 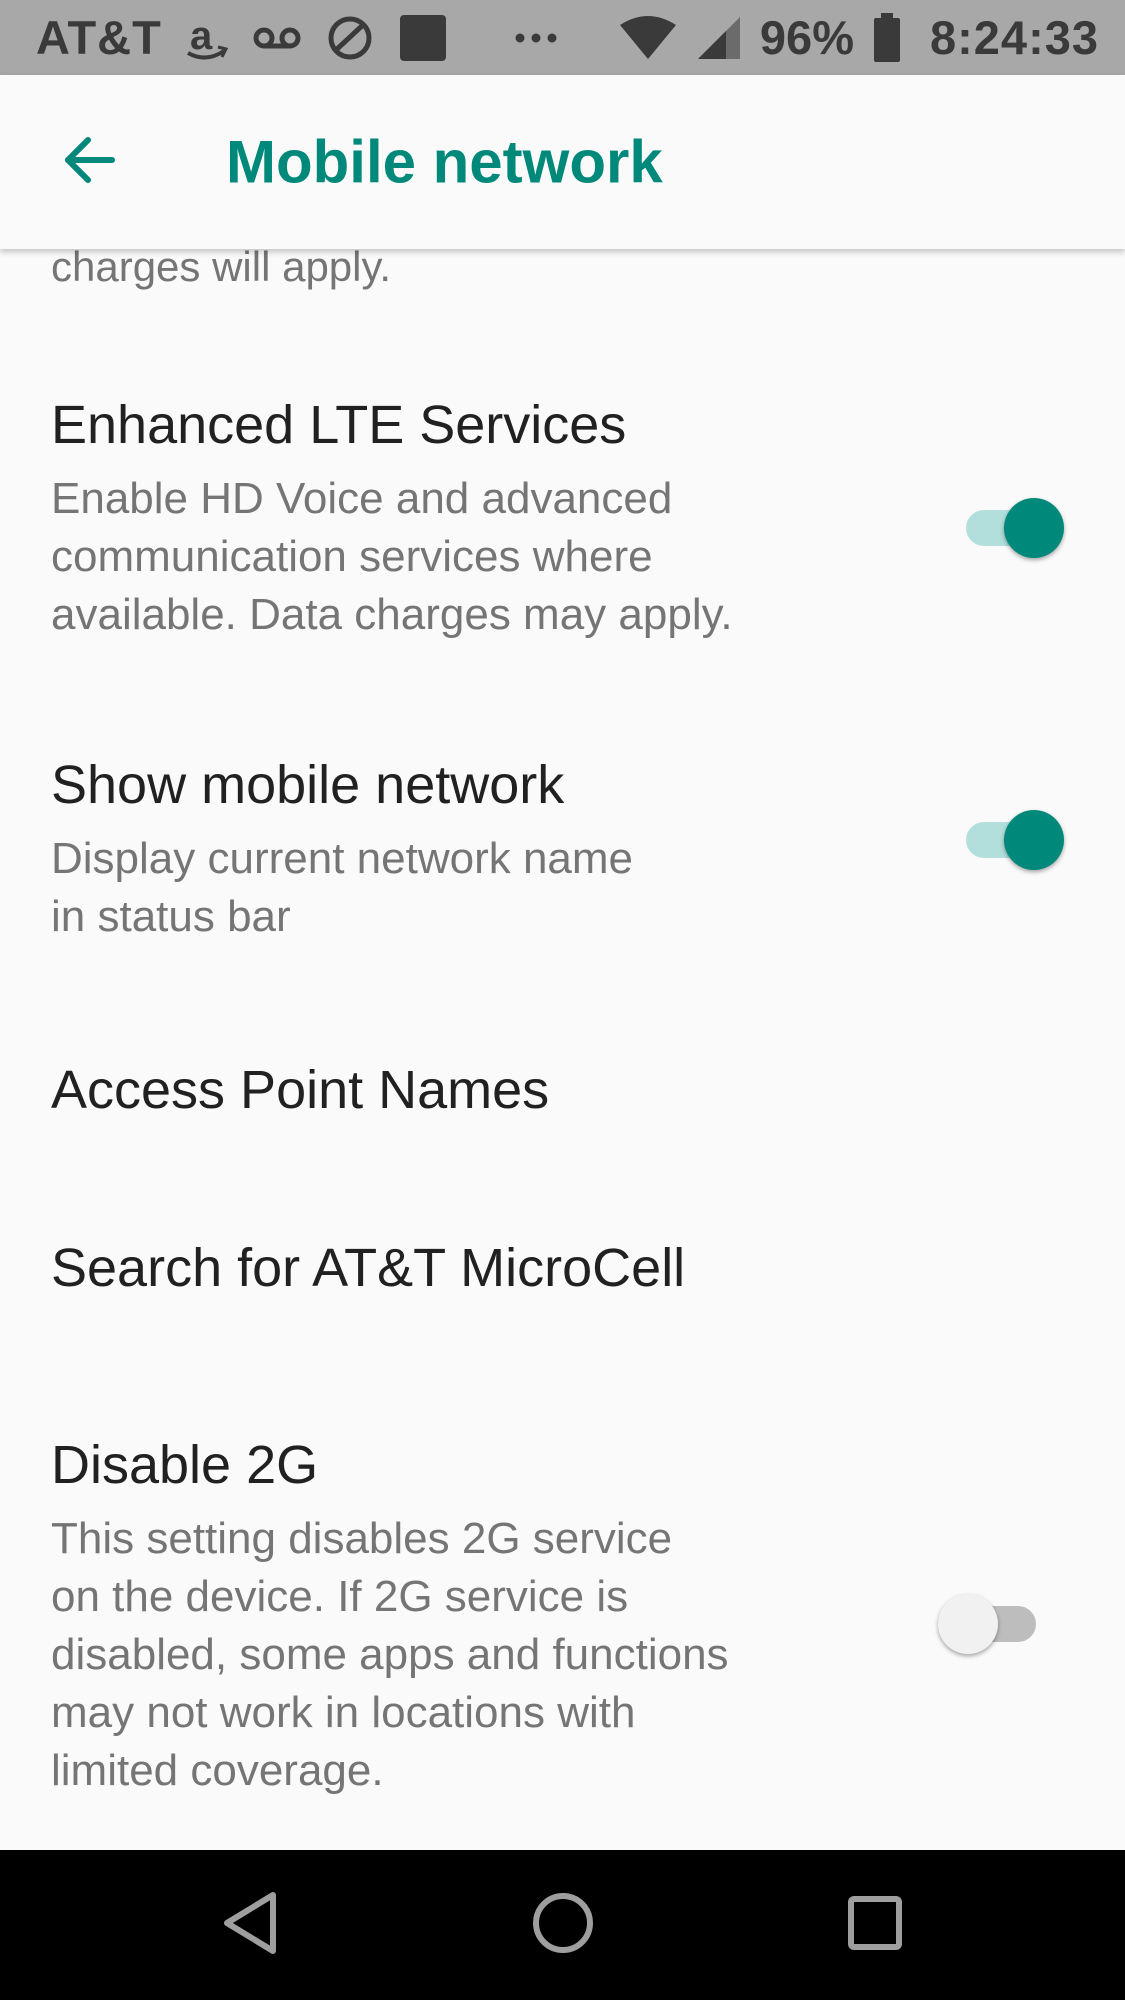 What do you see at coordinates (300, 1090) in the screenshot?
I see `pref-title: Access Point Names` at bounding box center [300, 1090].